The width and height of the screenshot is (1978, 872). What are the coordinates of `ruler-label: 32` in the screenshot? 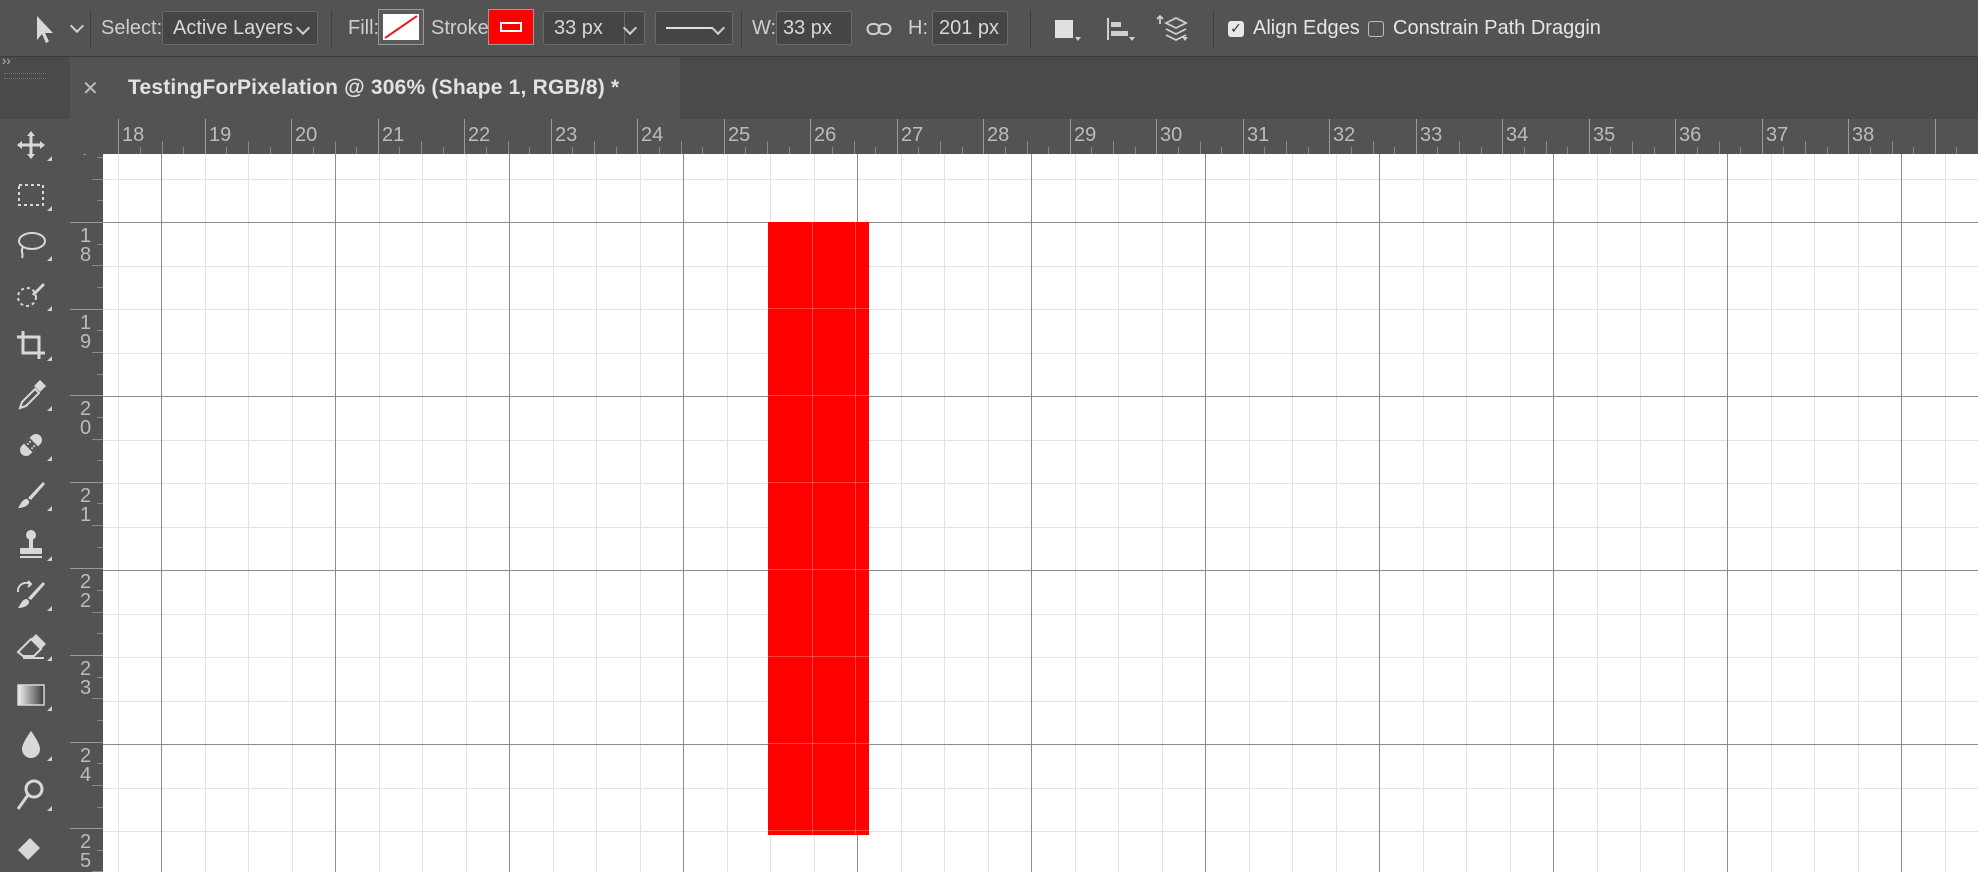 It's located at (1344, 135).